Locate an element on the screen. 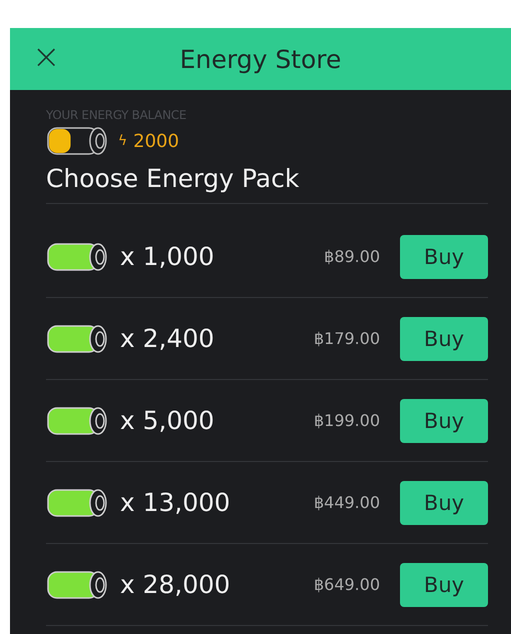 This screenshot has width=511, height=634. pack-price: ฿649.00 is located at coordinates (347, 584).